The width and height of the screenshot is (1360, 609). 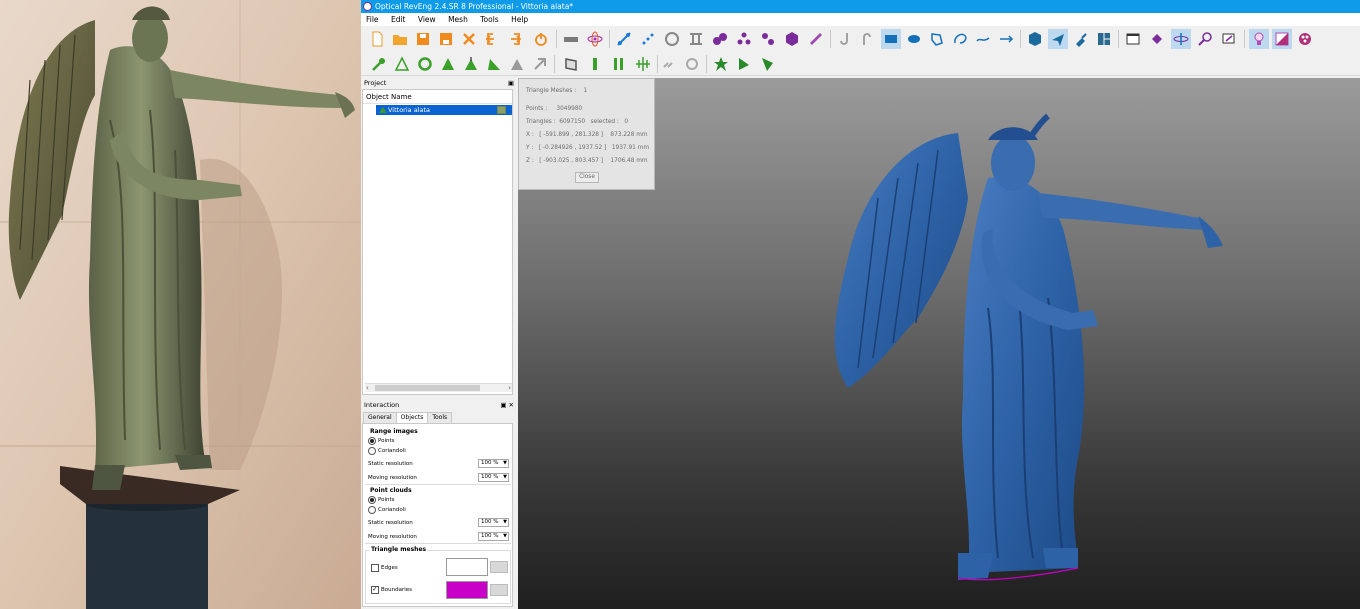 What do you see at coordinates (696, 39) in the screenshot?
I see `tool-icon` at bounding box center [696, 39].